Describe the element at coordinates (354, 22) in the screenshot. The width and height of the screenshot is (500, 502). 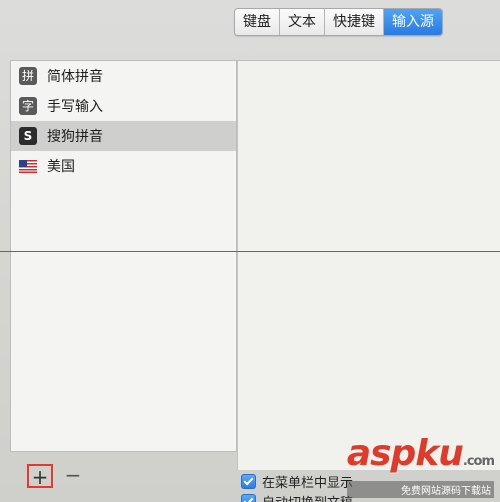
I see `tab-shortcuts: 快捷键` at that location.